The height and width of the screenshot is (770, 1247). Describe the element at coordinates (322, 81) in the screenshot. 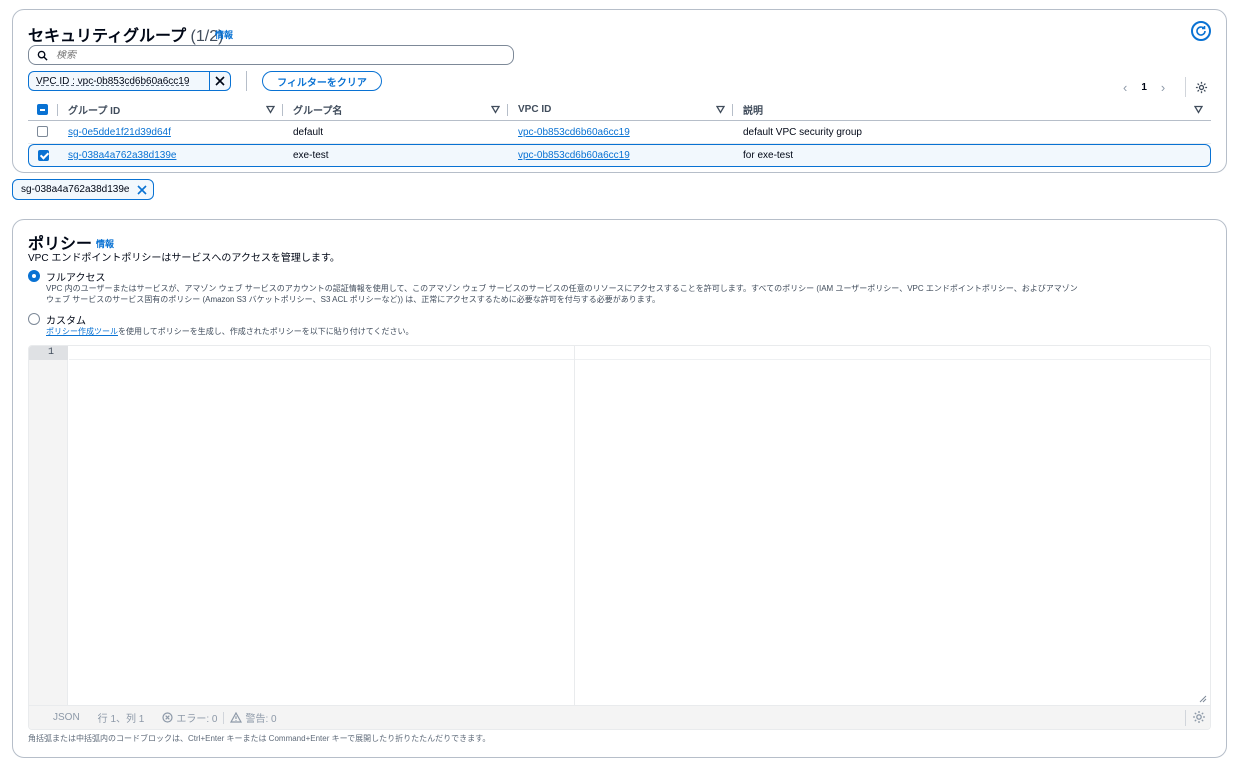

I see `clear-filters-button: フィルターをクリア` at that location.